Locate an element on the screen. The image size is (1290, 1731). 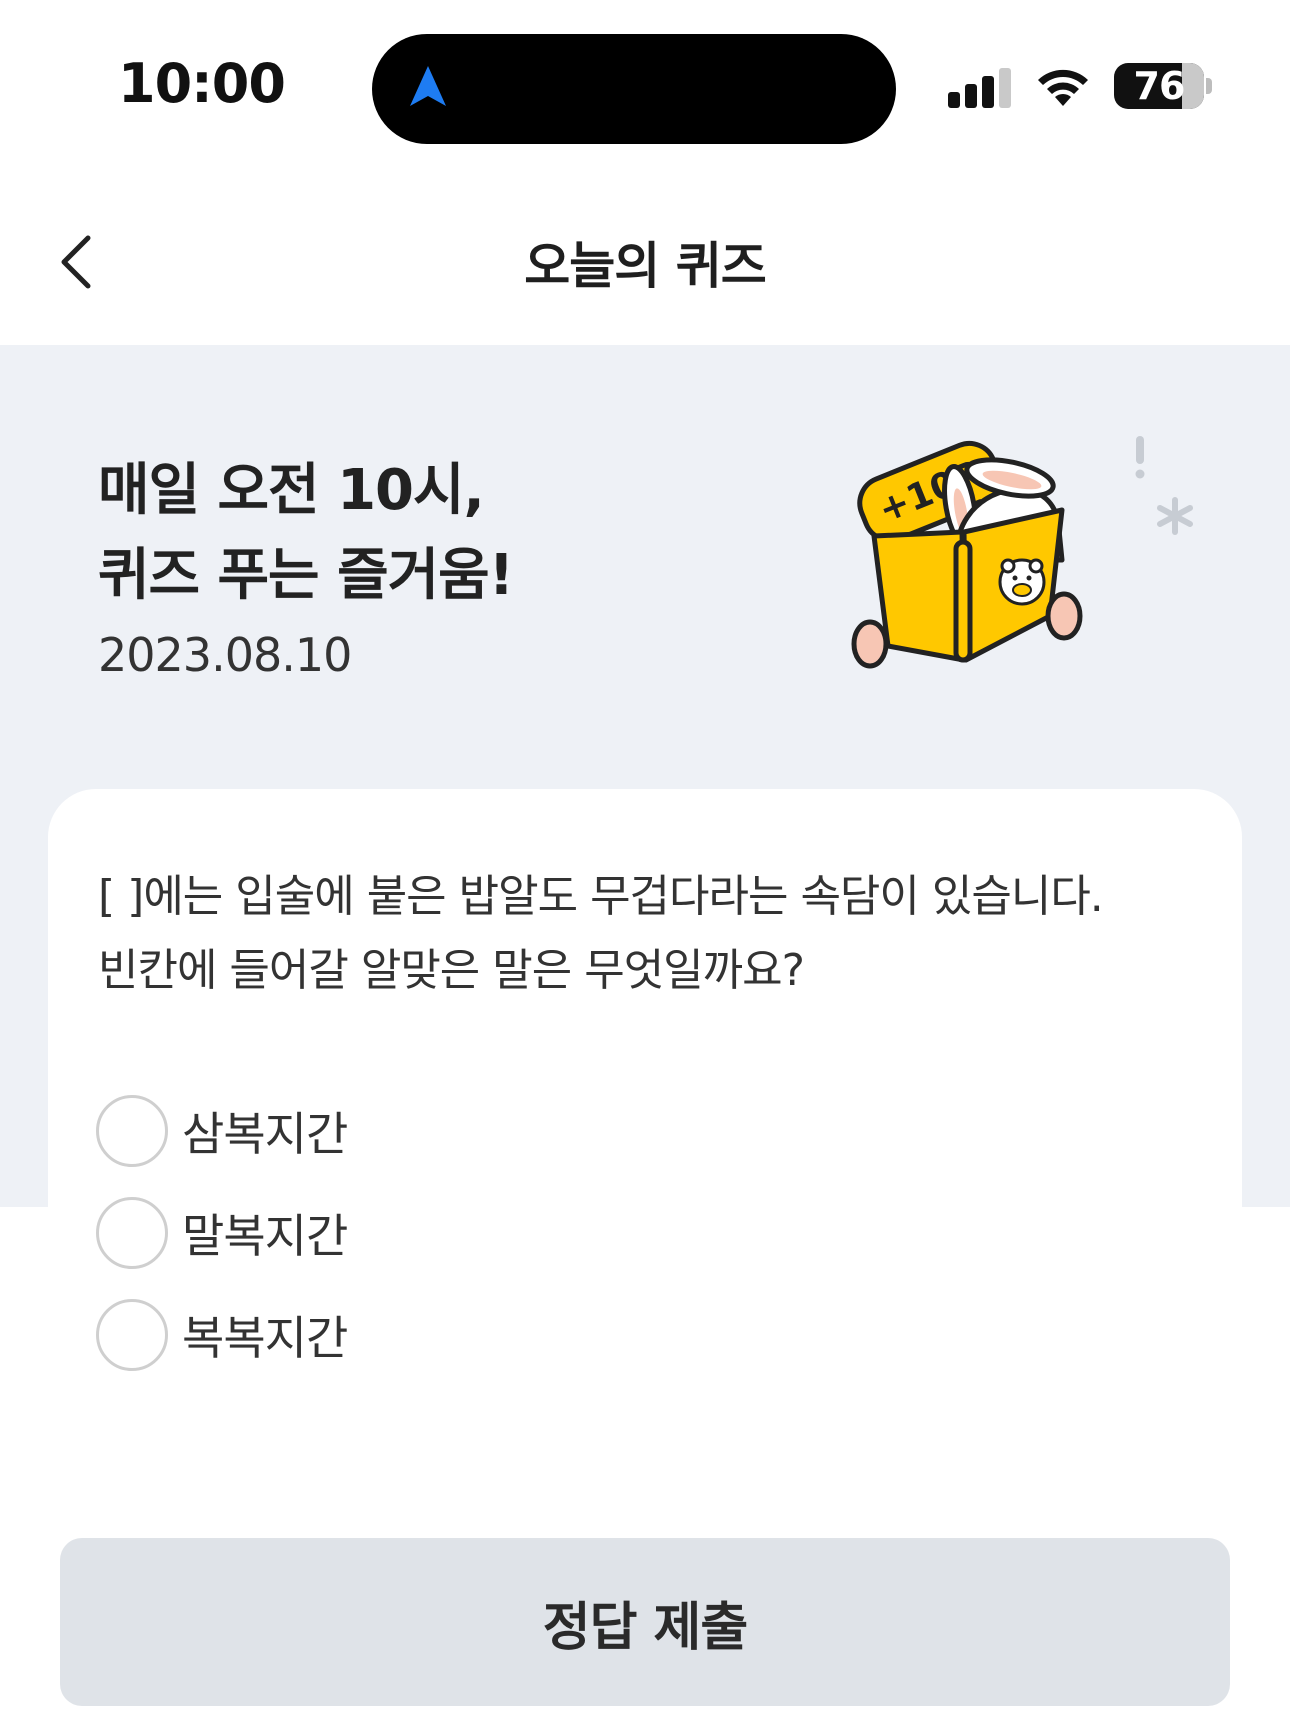
status-time: 10:00 is located at coordinates (202, 83).